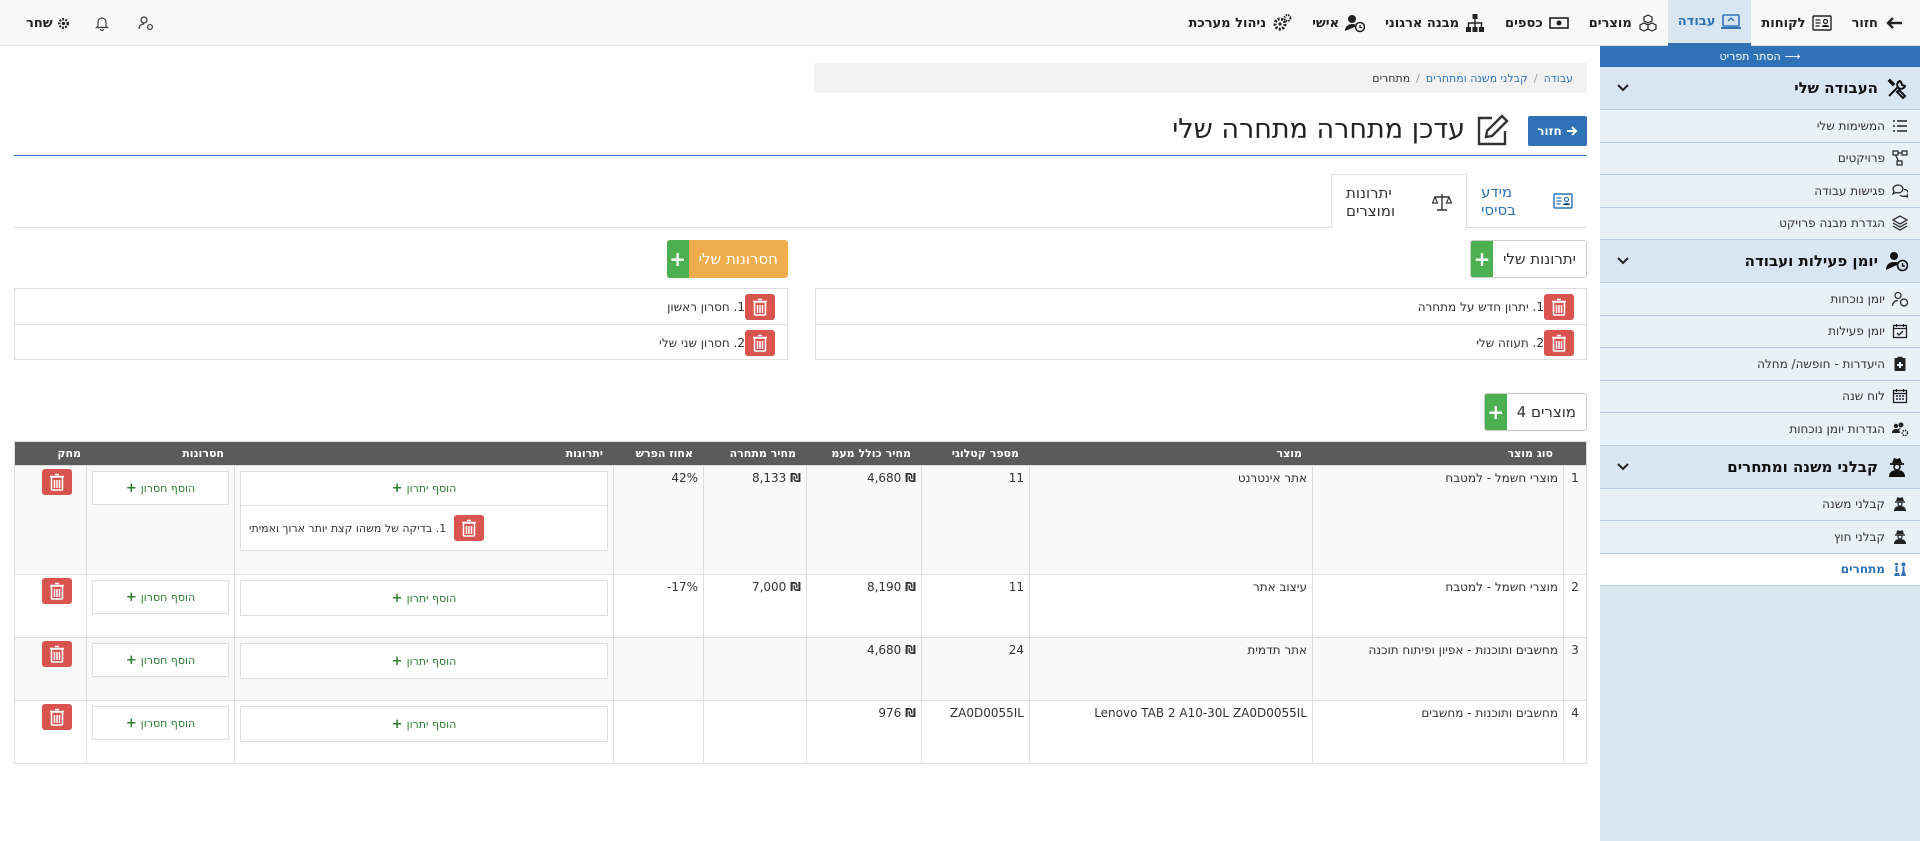  I want to click on user-secret-icon, so click(1897, 467).